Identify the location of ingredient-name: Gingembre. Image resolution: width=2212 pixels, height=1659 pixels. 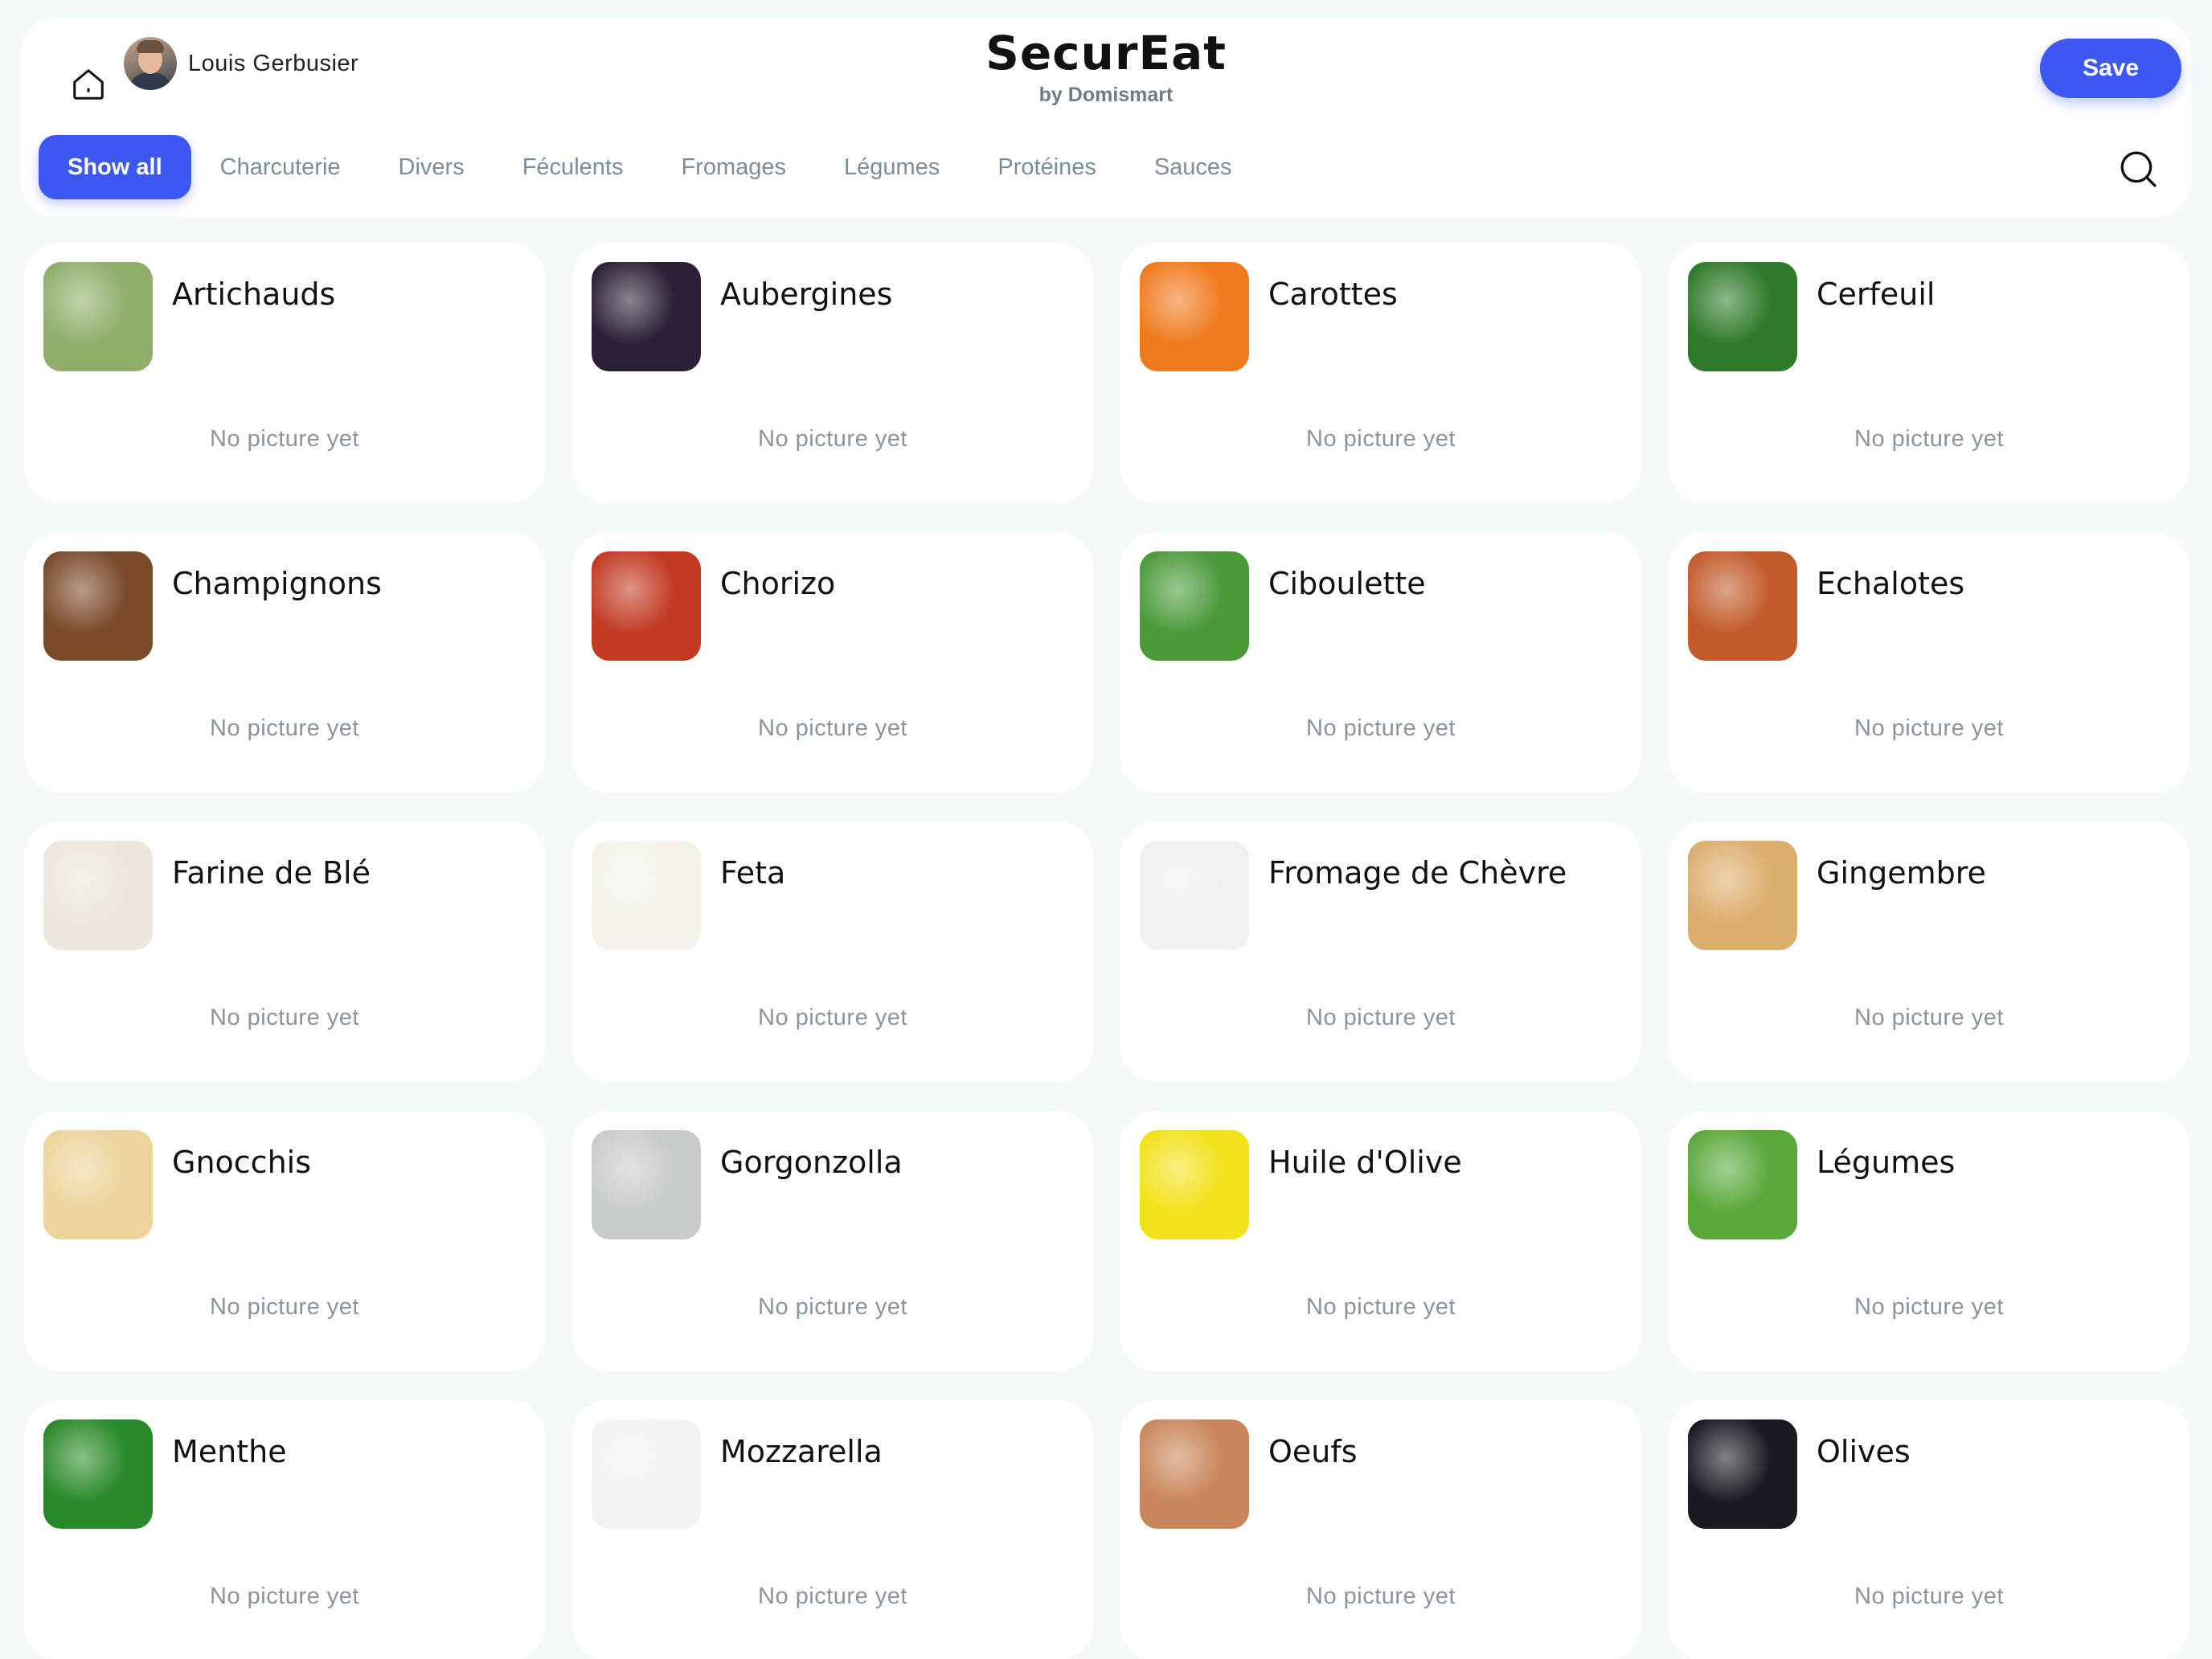
(1901, 873).